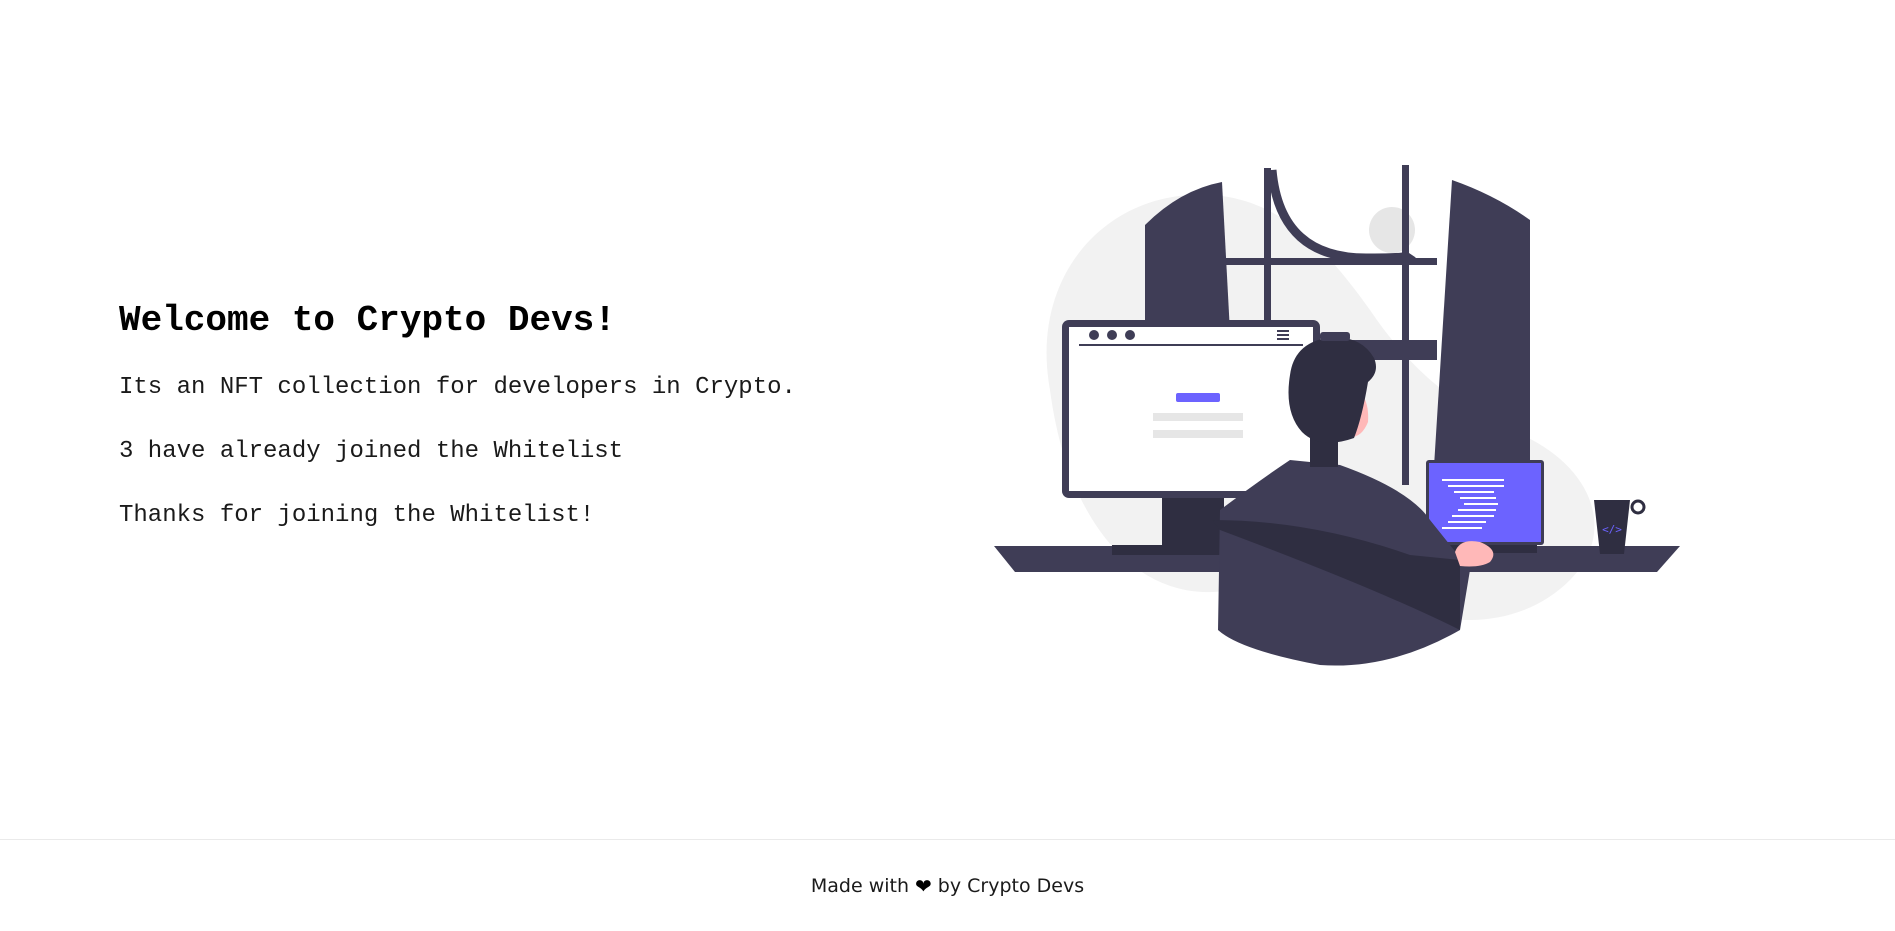 This screenshot has width=1895, height=931. I want to click on window-bar-v2, so click(1405, 325).